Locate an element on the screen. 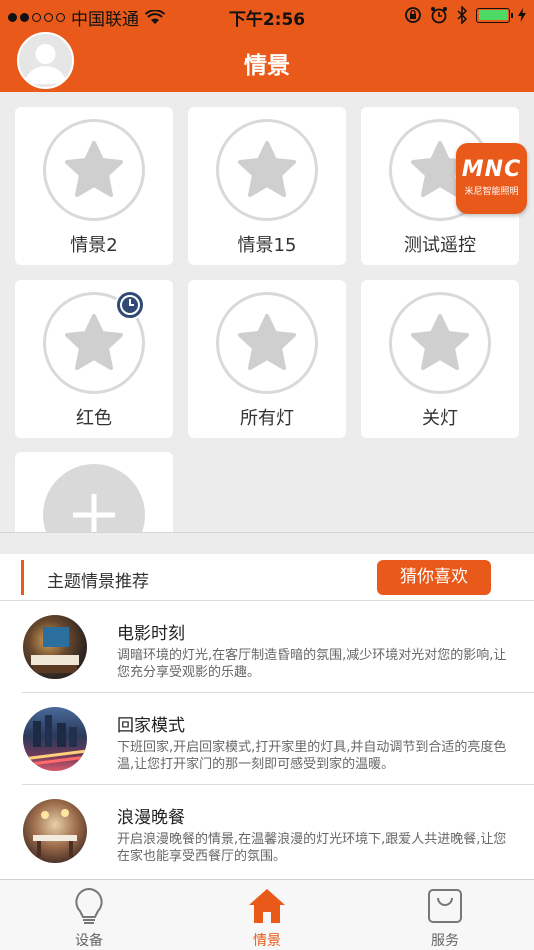 The height and width of the screenshot is (950, 534). item-title: 浪漫晚餐 is located at coordinates (151, 818).